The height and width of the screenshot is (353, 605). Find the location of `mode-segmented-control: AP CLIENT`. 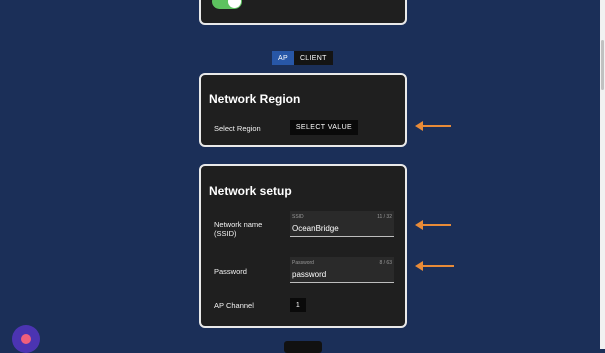

mode-segmented-control: AP CLIENT is located at coordinates (302, 58).